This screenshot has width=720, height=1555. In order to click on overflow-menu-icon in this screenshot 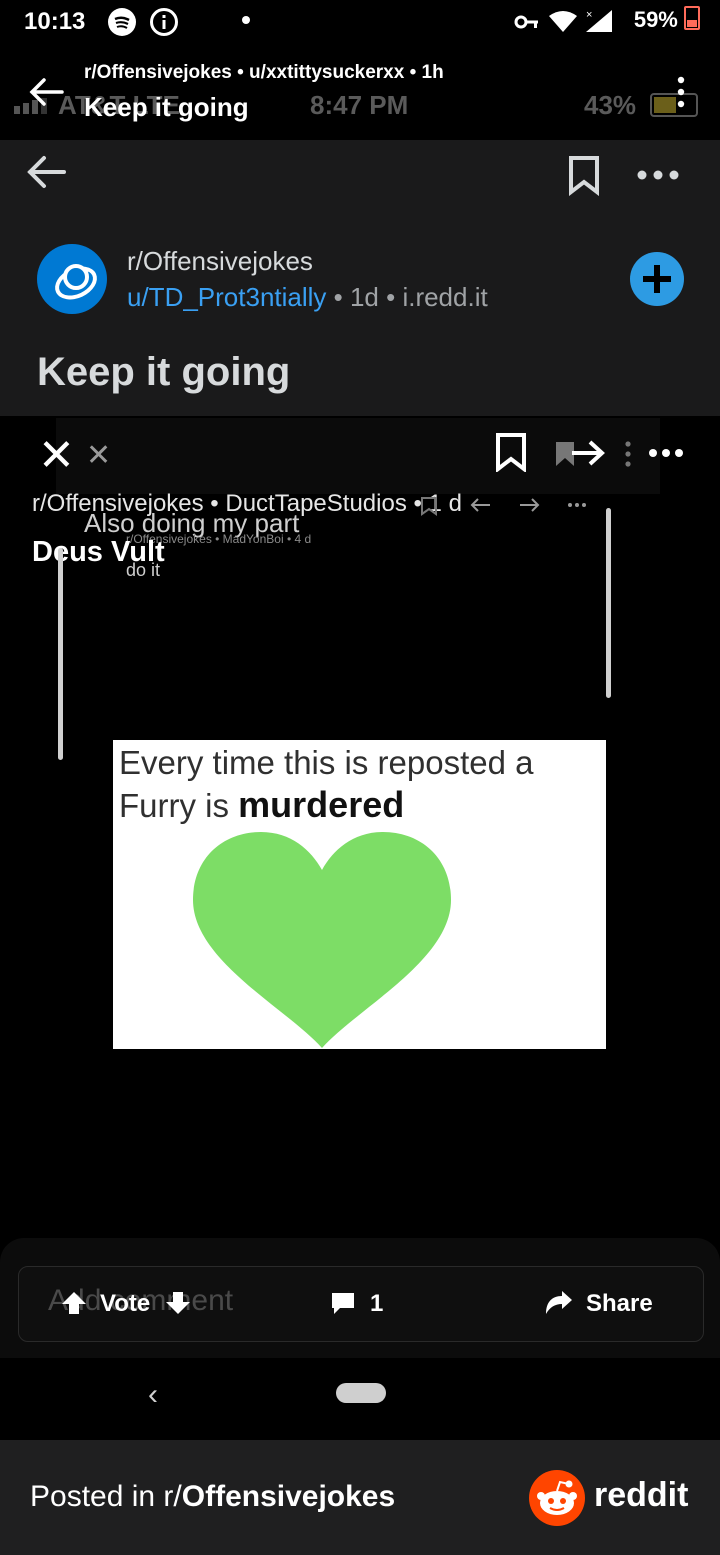, I will do `click(681, 95)`.